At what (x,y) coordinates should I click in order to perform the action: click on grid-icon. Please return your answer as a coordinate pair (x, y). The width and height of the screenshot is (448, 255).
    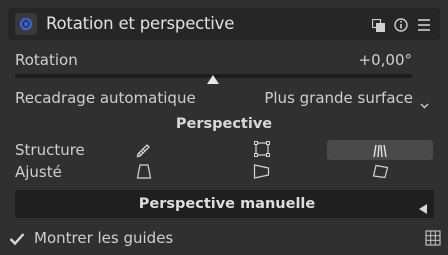
    Looking at the image, I should click on (433, 240).